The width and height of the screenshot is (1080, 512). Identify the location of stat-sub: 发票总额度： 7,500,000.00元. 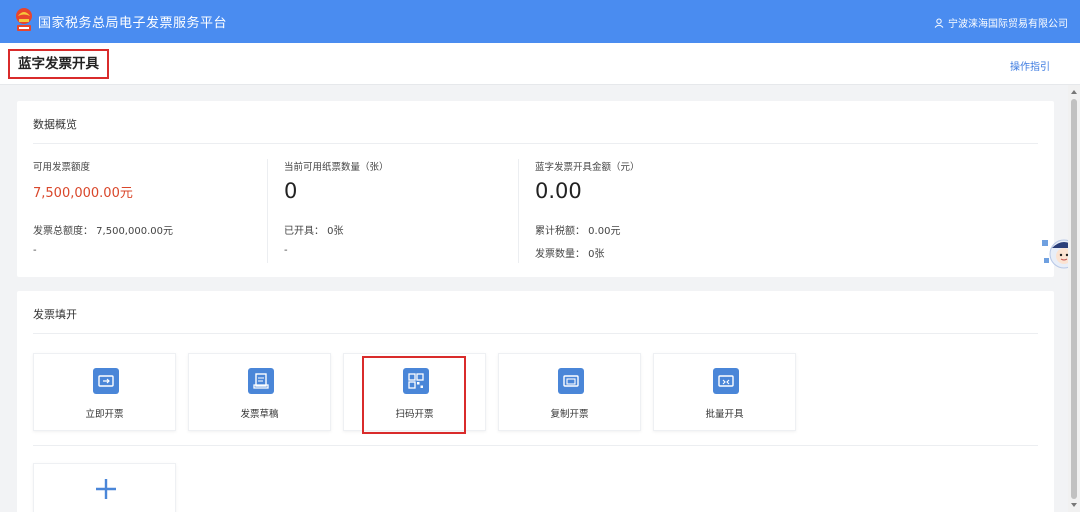
(103, 231).